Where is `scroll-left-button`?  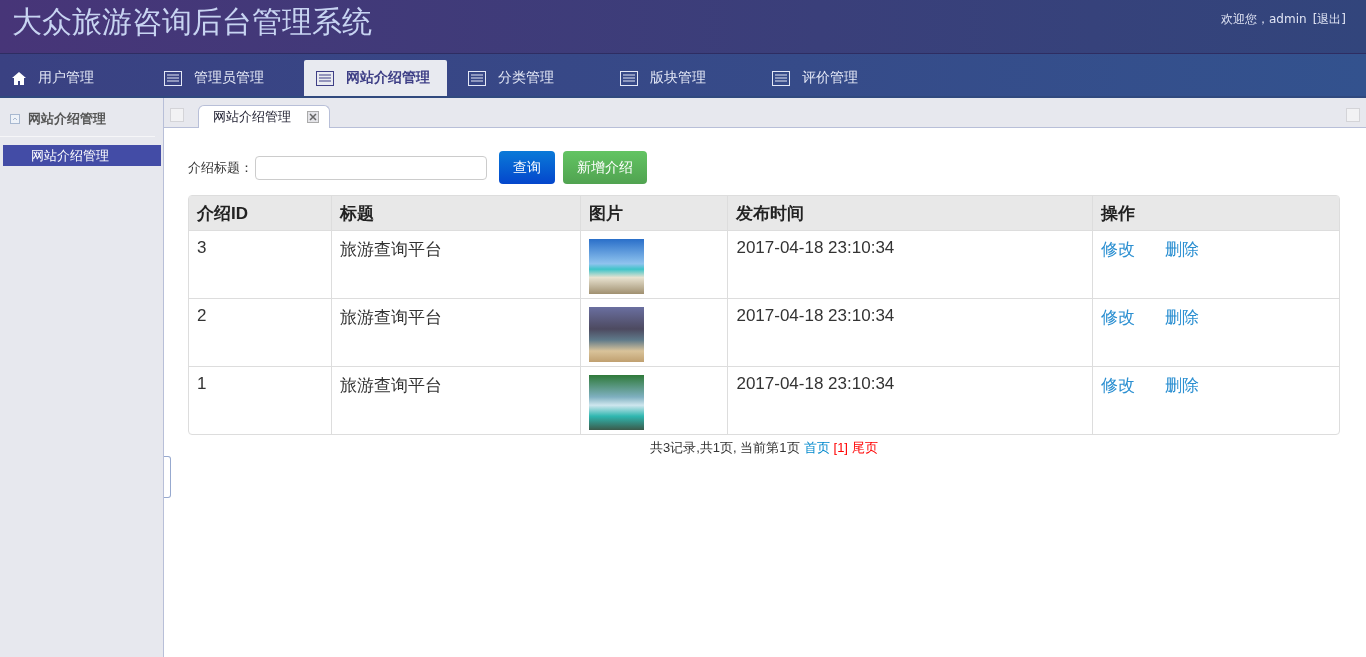
scroll-left-button is located at coordinates (177, 115).